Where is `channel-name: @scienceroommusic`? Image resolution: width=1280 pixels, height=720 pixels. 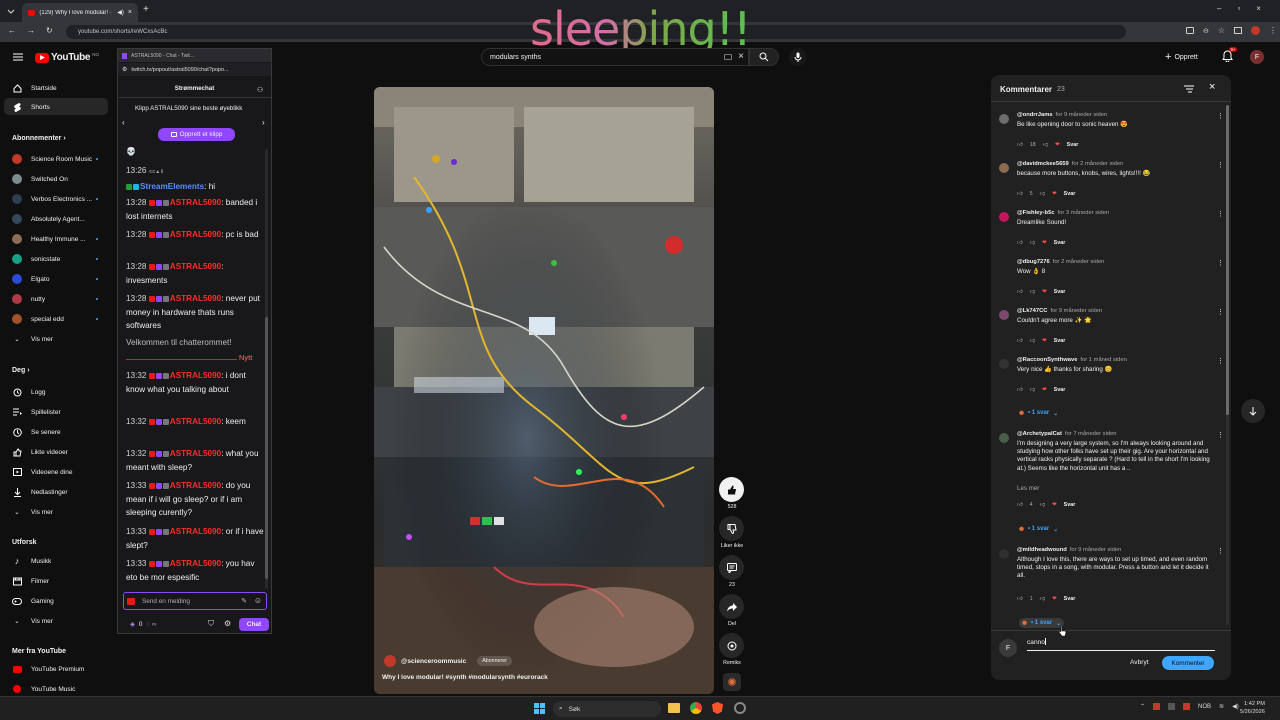 channel-name: @scienceroommusic is located at coordinates (433, 661).